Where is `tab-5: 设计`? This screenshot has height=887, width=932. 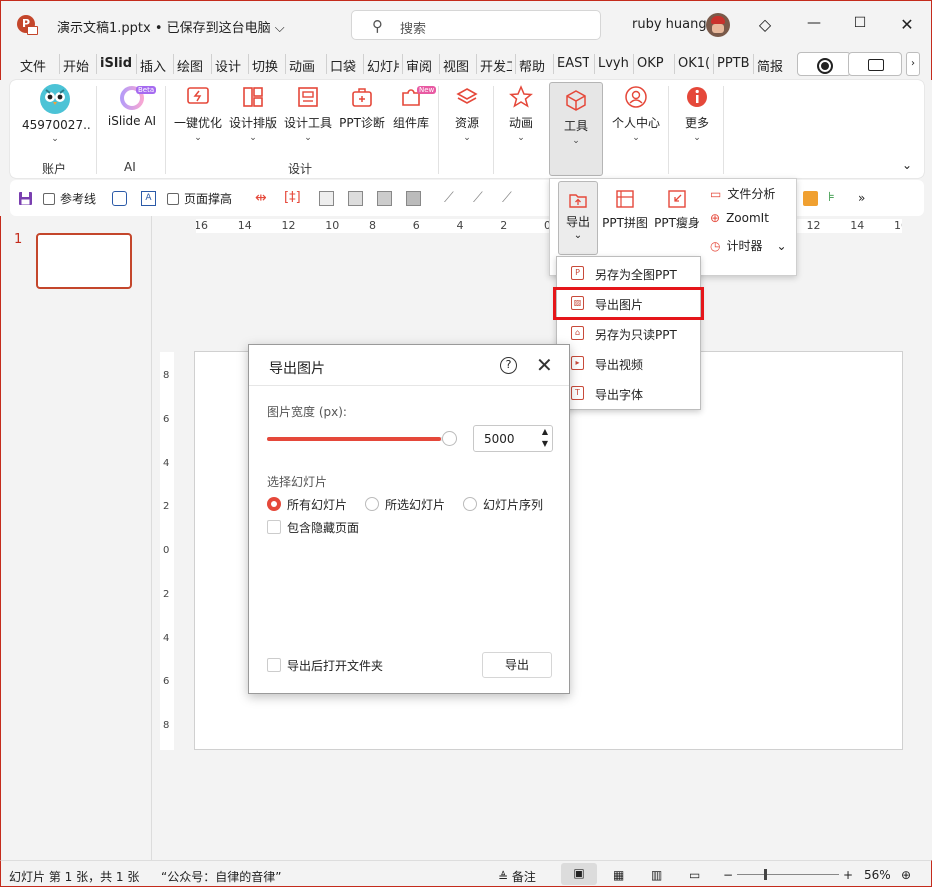
tab-5: 设计 is located at coordinates (228, 65).